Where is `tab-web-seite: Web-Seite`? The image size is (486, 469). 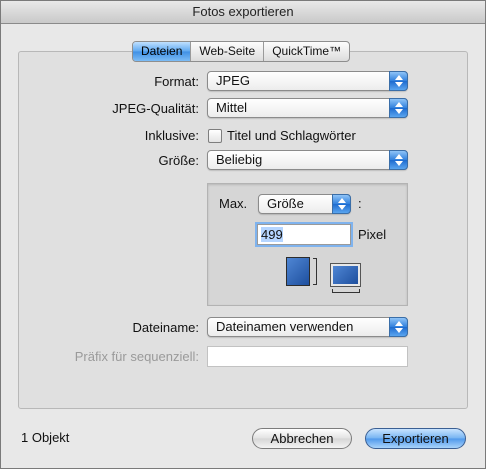
tab-web-seite: Web-Seite is located at coordinates (228, 51).